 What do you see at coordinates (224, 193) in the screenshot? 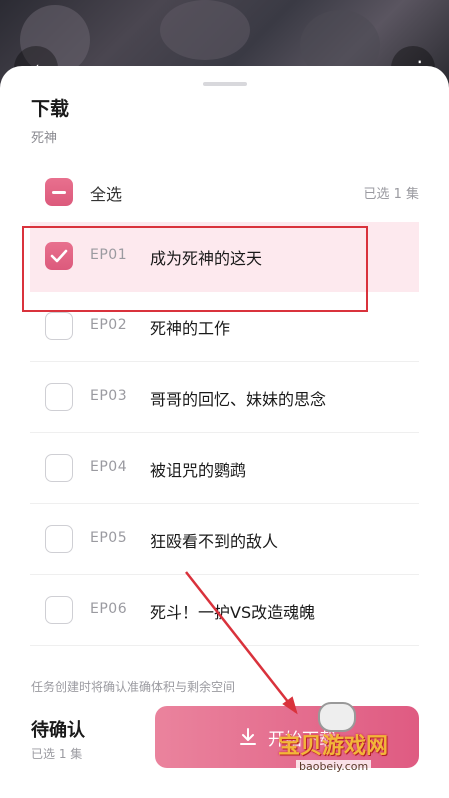
I see `select-all-row: 全选 已选 1 集` at bounding box center [224, 193].